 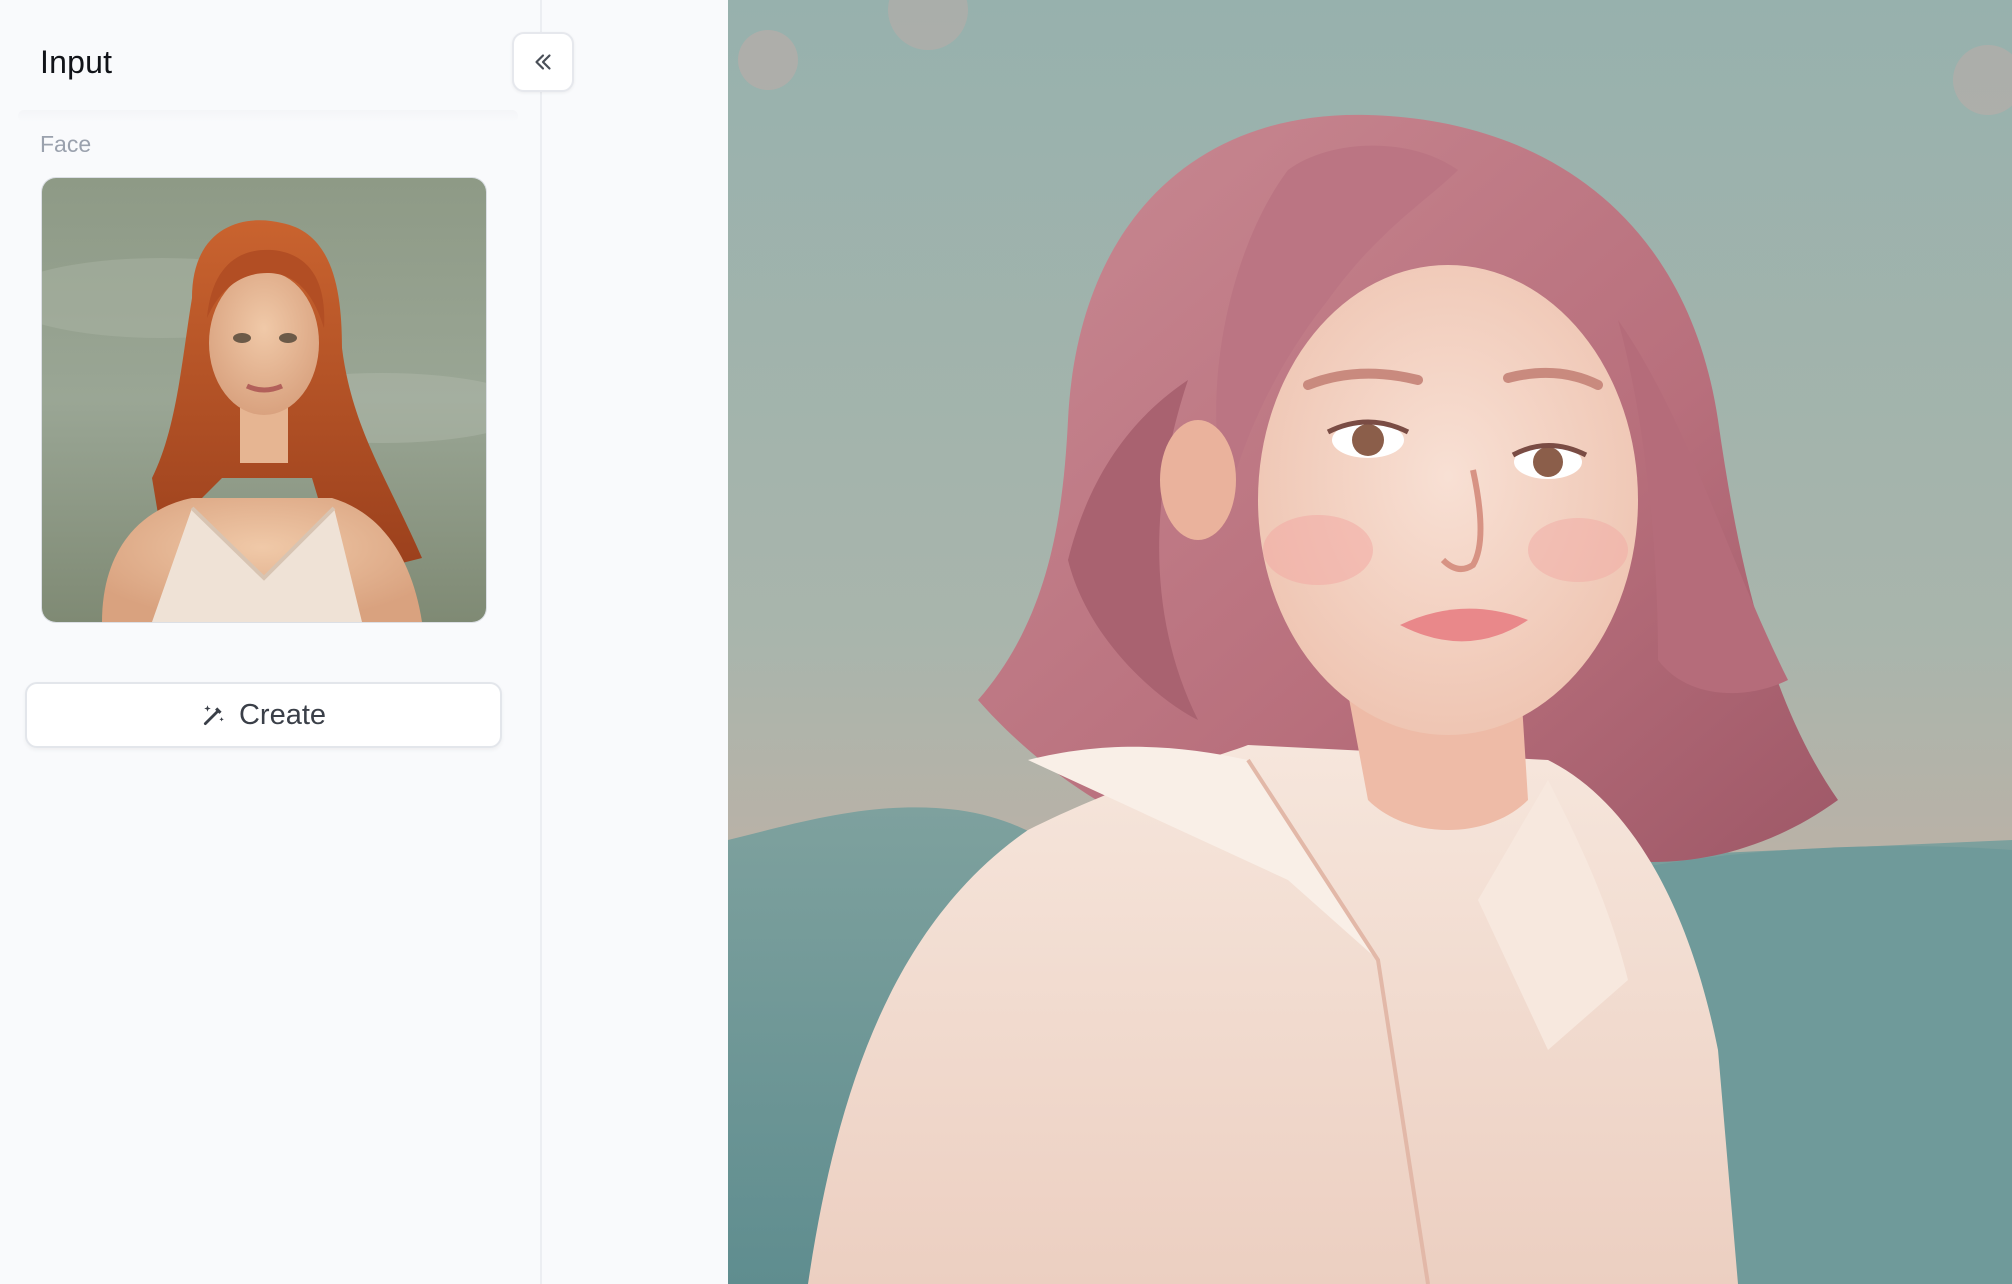 I want to click on header-divider, so click(x=268, y=116).